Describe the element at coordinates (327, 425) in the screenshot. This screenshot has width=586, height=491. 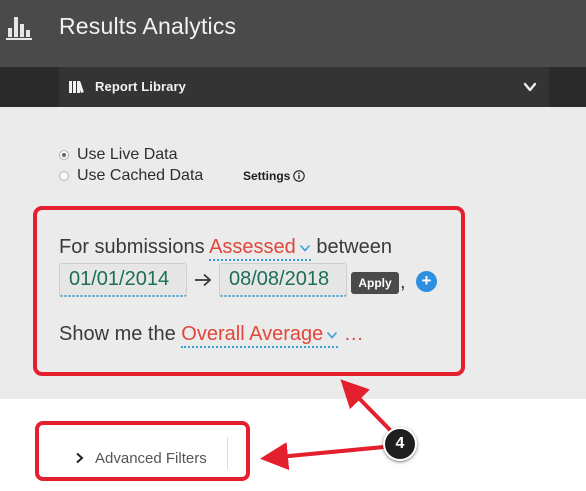
I see `annotation-arrows` at that location.